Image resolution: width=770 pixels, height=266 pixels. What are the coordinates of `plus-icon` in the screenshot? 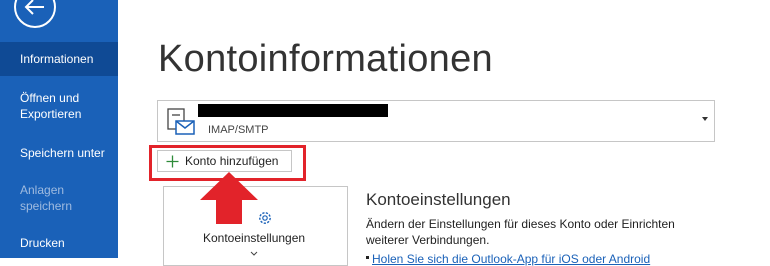 It's located at (172, 161).